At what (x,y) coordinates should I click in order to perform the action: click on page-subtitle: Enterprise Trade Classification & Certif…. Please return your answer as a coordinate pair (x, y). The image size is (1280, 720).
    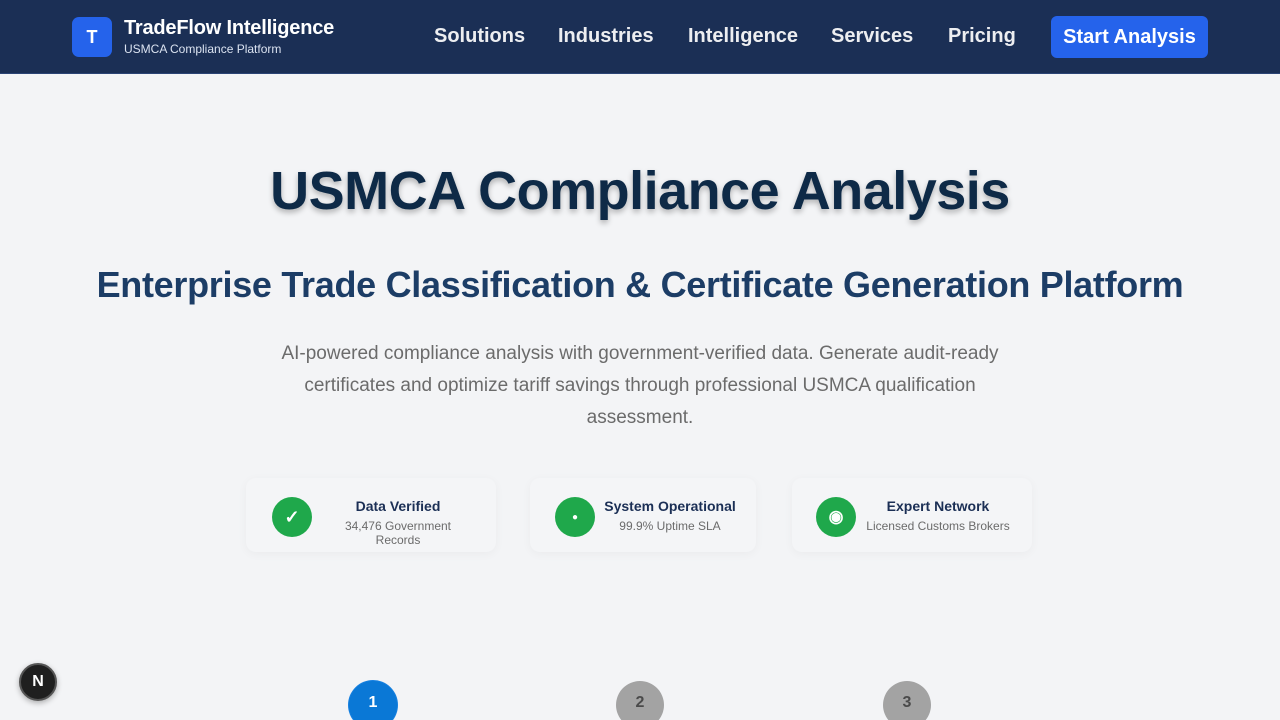
    Looking at the image, I should click on (640, 284).